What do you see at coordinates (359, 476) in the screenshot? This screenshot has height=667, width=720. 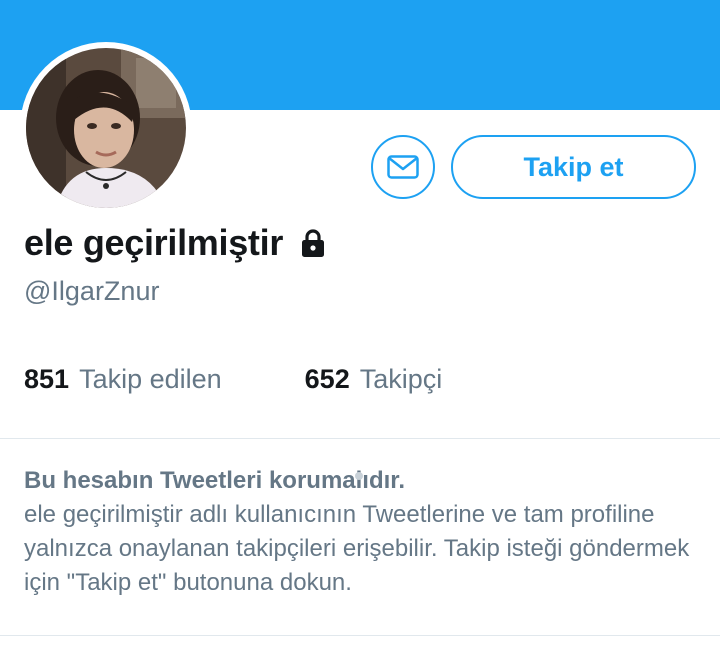 I see `scroll-indicator` at bounding box center [359, 476].